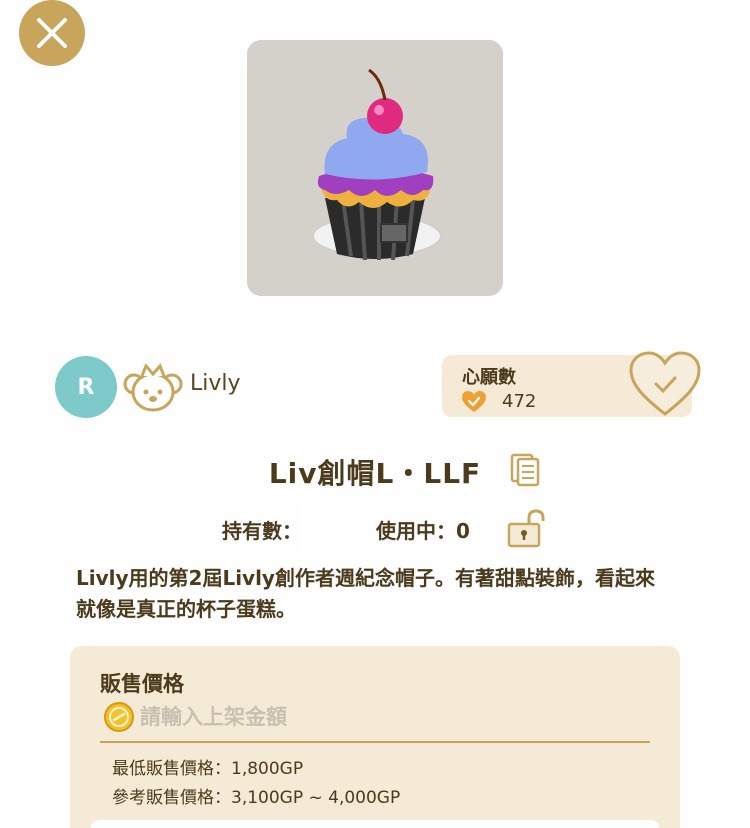  I want to click on creator-mascot-icon, so click(153, 387).